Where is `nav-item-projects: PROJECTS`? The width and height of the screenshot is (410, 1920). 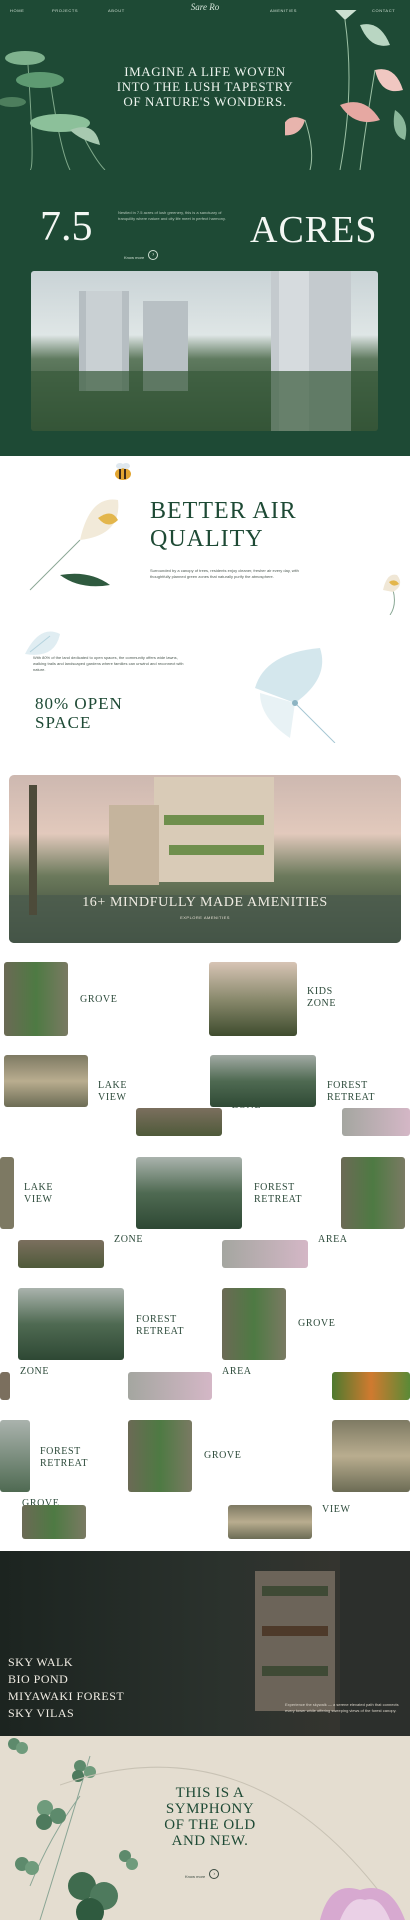 nav-item-projects: PROJECTS is located at coordinates (65, 10).